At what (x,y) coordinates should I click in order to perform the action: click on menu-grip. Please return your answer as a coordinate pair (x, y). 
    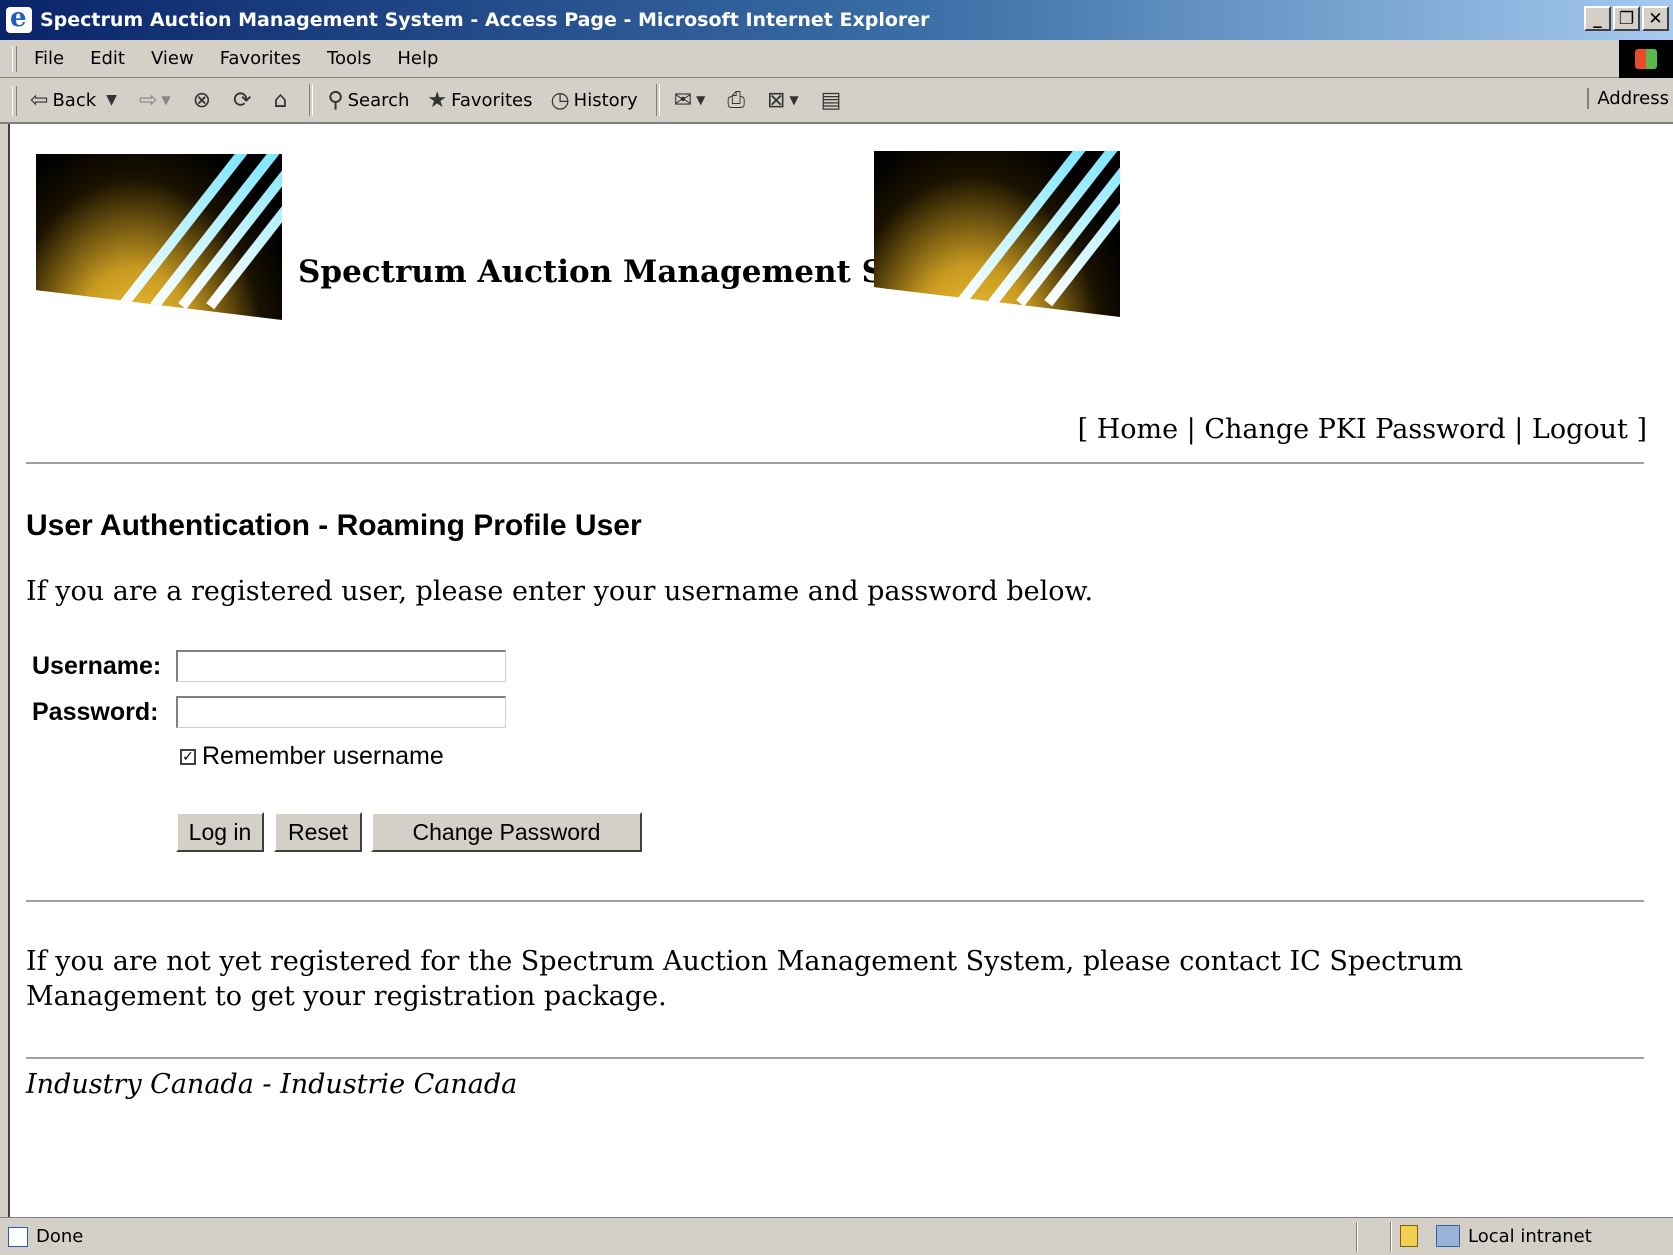
    Looking at the image, I should click on (14, 59).